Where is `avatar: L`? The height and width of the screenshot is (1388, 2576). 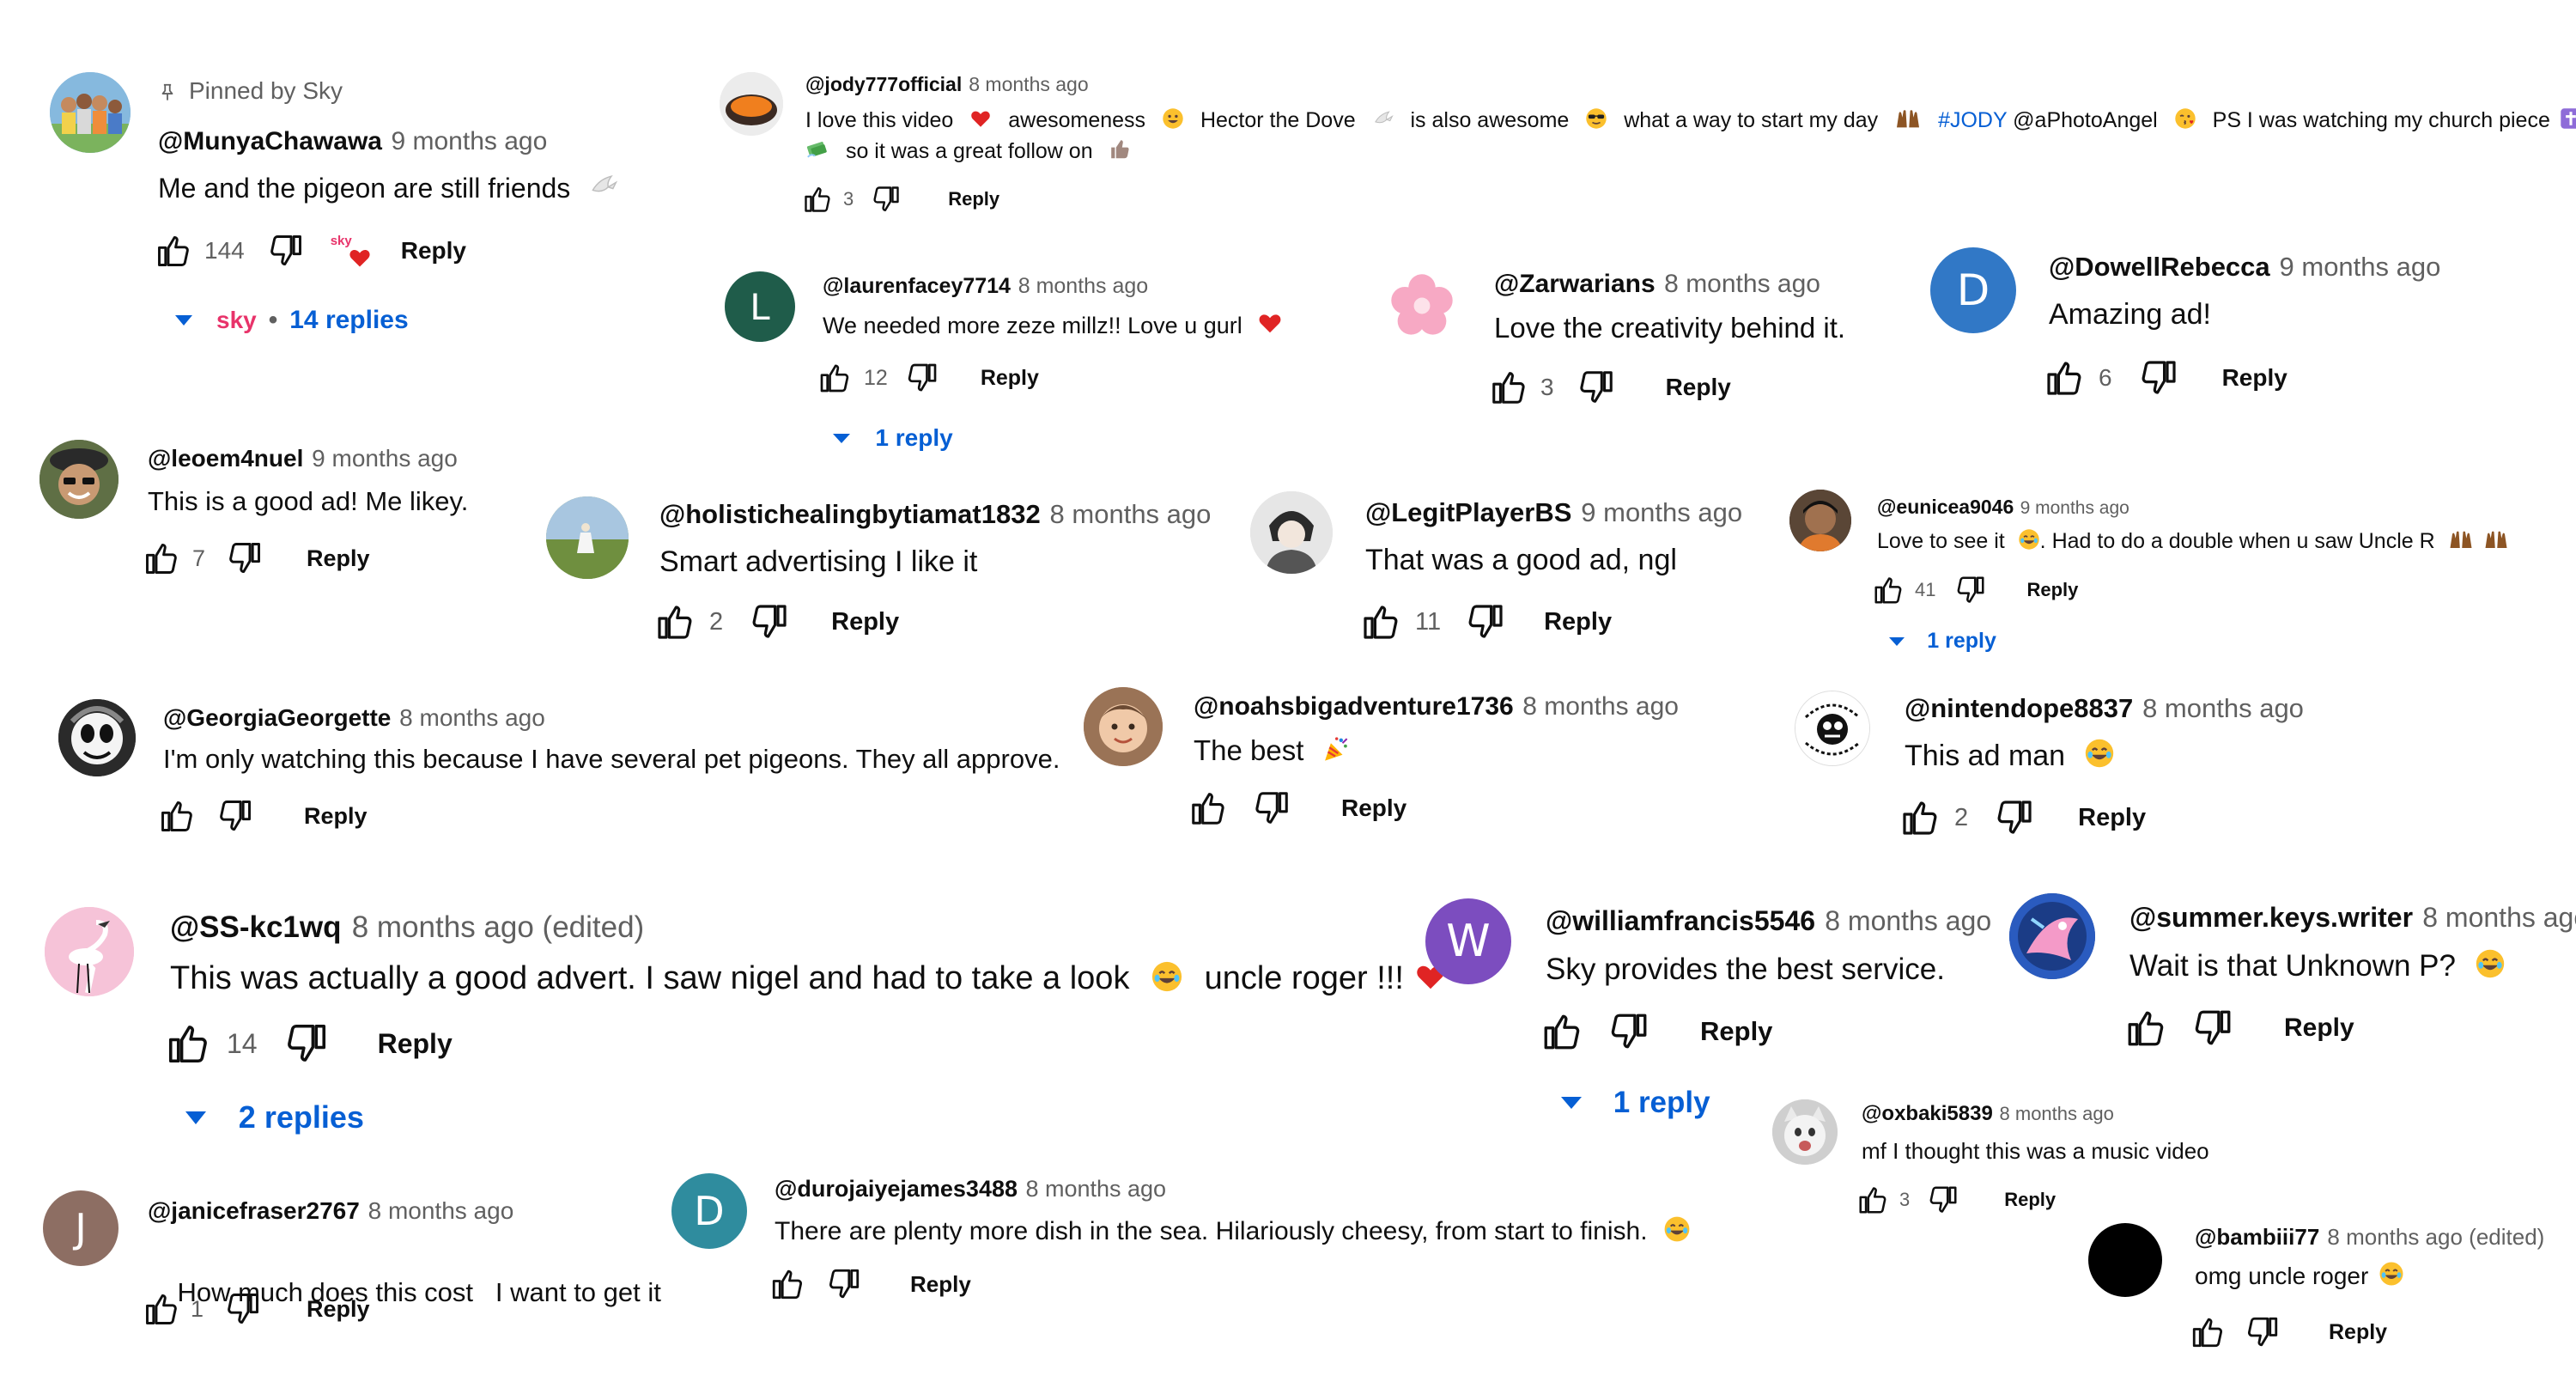
avatar: L is located at coordinates (760, 306).